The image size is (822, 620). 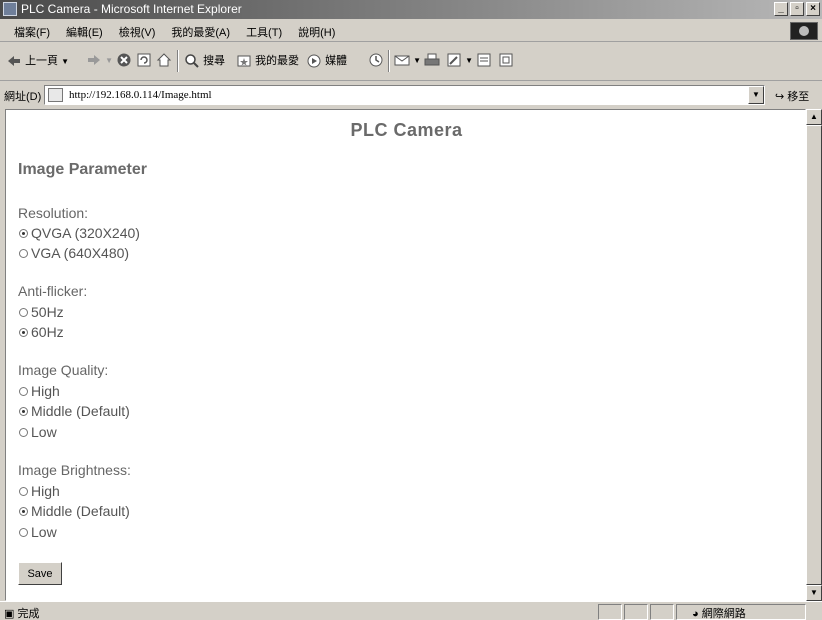 I want to click on quality-low-option: Low, so click(x=38, y=432).